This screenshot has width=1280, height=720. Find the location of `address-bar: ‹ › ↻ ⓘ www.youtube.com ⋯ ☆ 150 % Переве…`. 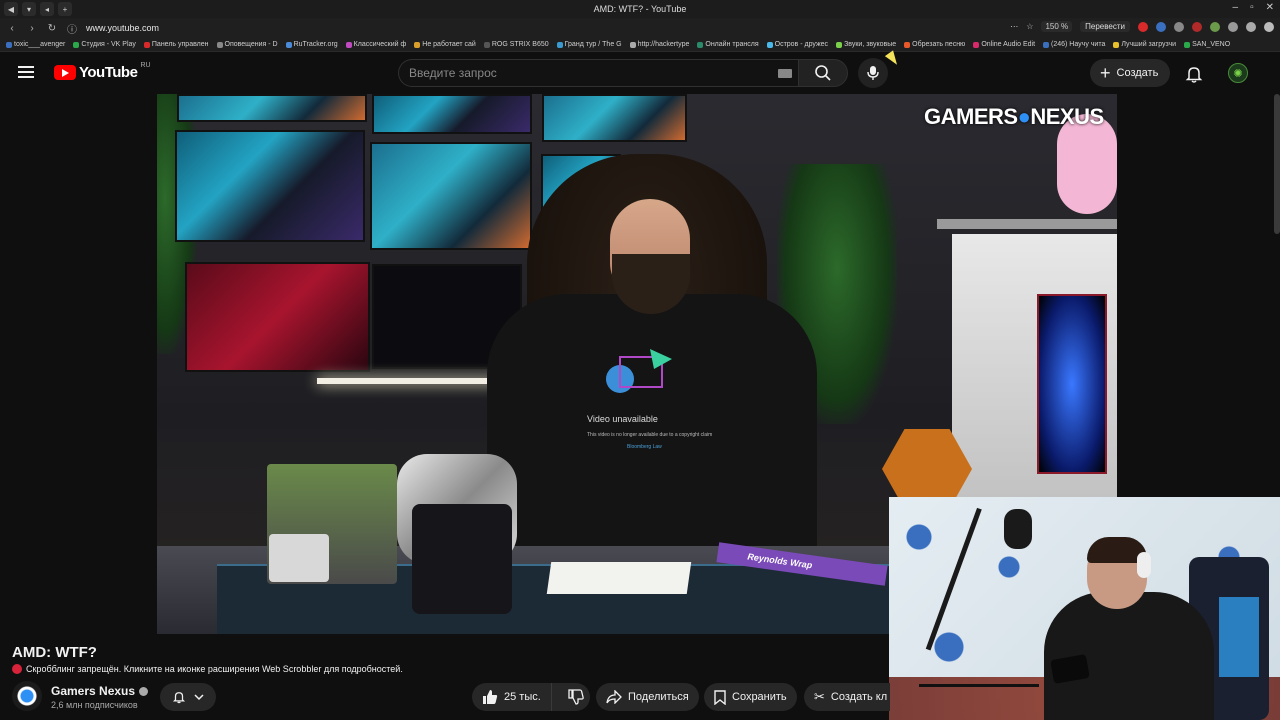

address-bar: ‹ › ↻ ⓘ www.youtube.com ⋯ ☆ 150 % Переве… is located at coordinates (640, 28).